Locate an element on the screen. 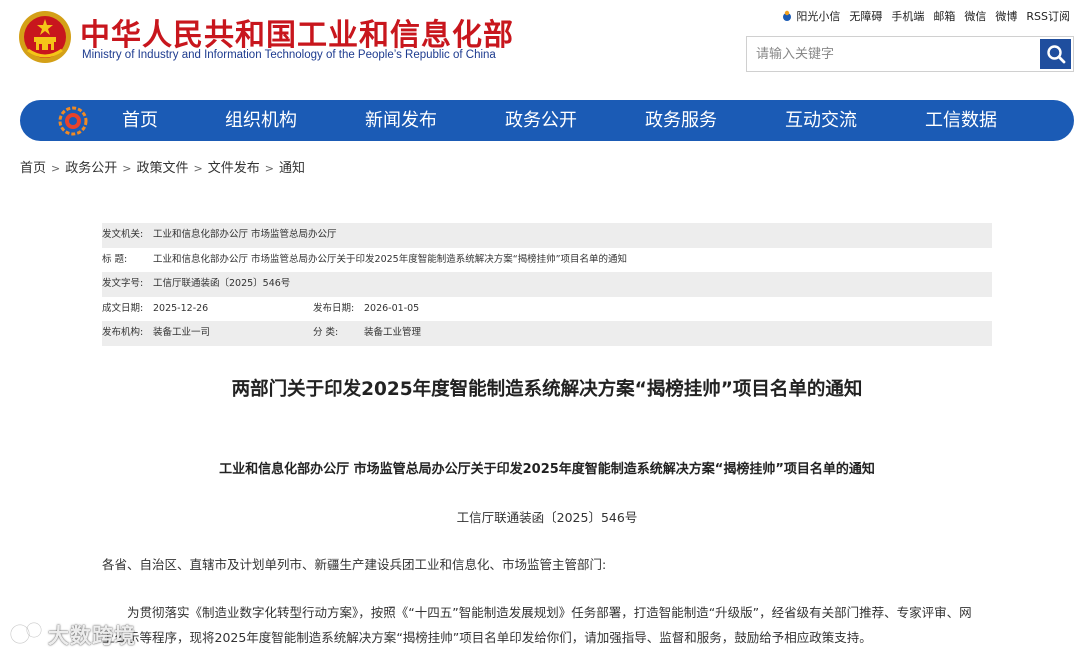 The image size is (1080, 654). top-link-sunshine: 阳光小信 is located at coordinates (810, 16).